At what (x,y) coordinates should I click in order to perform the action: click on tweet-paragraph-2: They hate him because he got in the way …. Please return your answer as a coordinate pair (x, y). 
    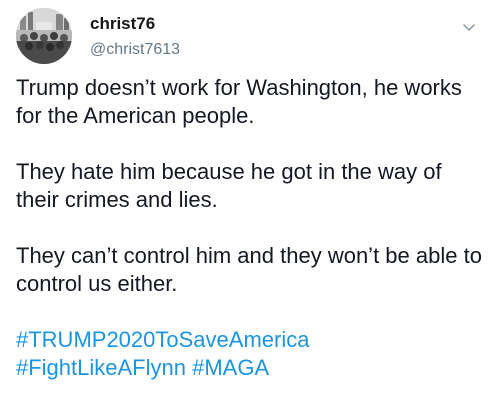
    Looking at the image, I should click on (229, 185).